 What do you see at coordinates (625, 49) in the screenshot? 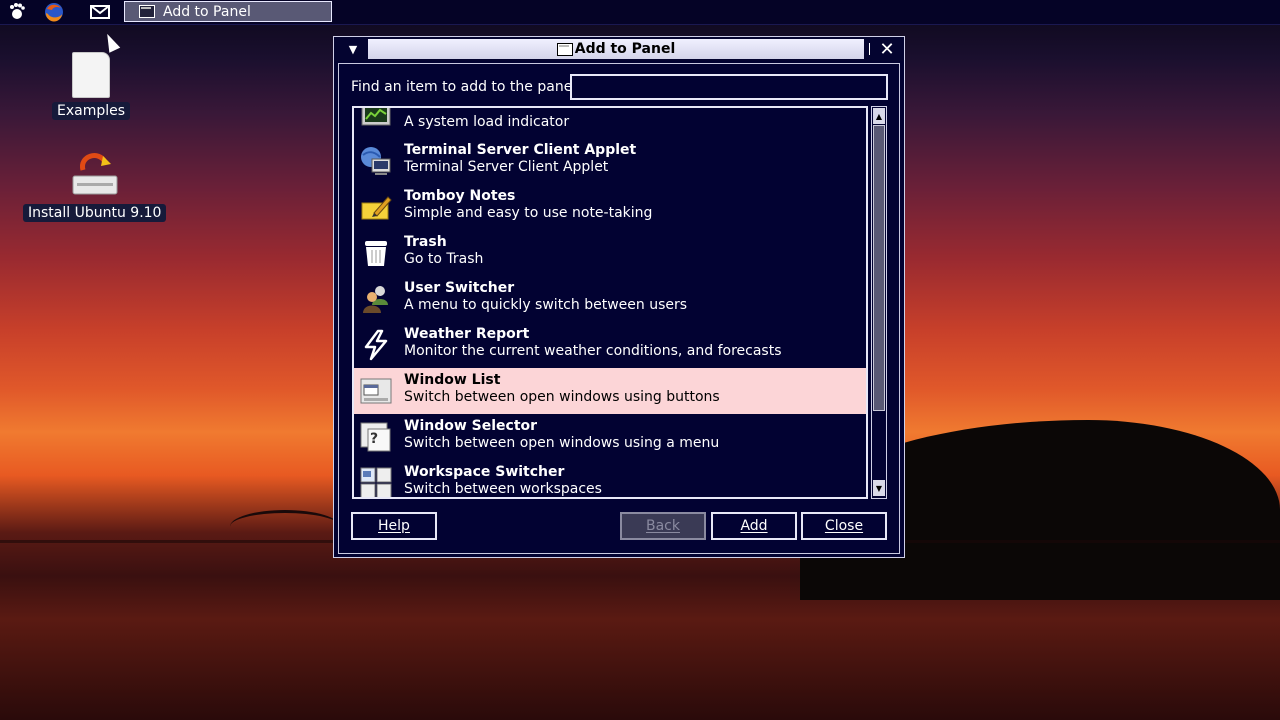
I see `dialog-title-text: Add to Panel` at bounding box center [625, 49].